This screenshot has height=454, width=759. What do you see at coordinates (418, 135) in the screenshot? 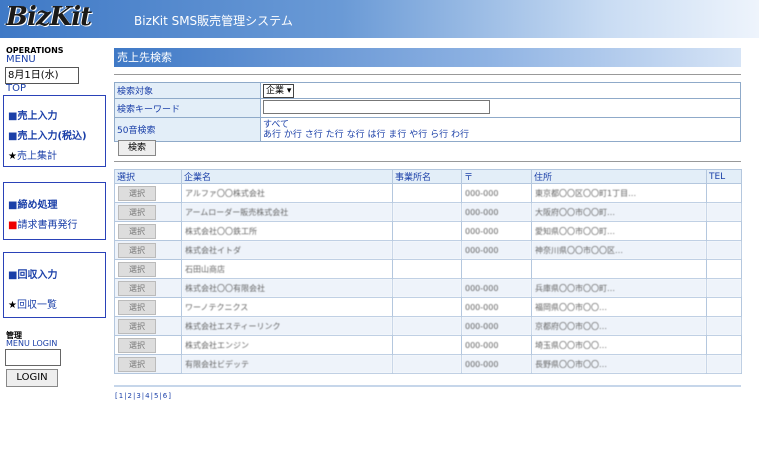
I see `kana-ya-link: や行` at bounding box center [418, 135].